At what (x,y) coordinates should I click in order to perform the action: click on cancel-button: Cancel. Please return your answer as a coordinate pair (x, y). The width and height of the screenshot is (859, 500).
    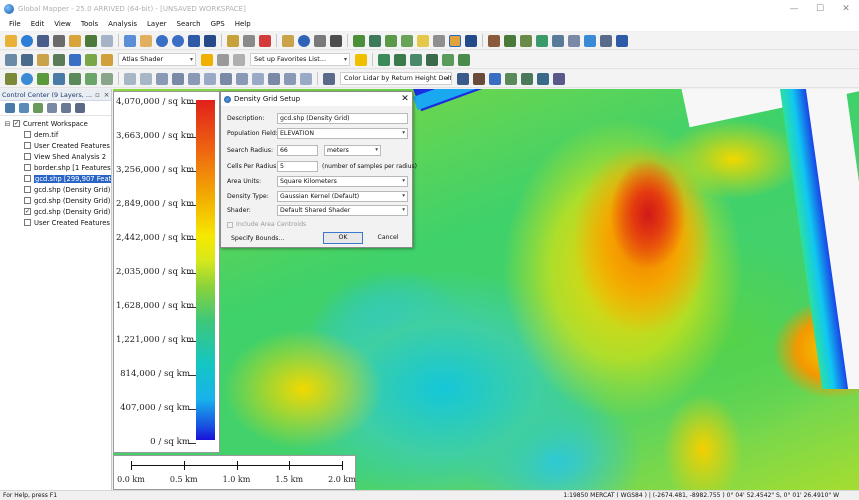
    Looking at the image, I should click on (388, 238).